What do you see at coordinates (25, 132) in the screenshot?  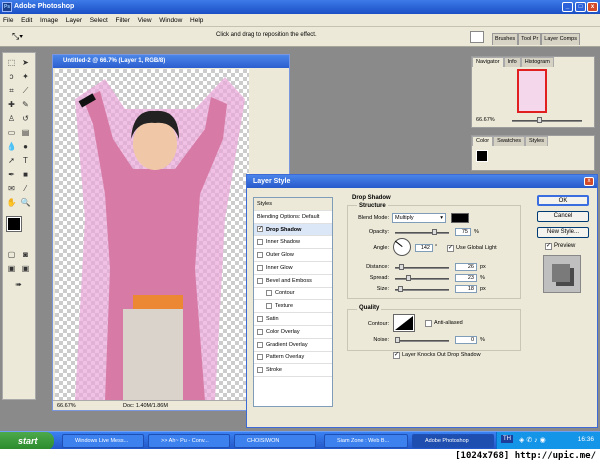 I see `gradient-tool-icon: ▤` at bounding box center [25, 132].